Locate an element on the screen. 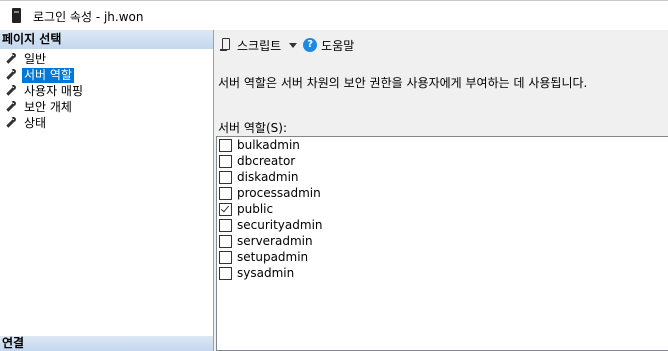  help-label: 도움말 is located at coordinates (338, 45).